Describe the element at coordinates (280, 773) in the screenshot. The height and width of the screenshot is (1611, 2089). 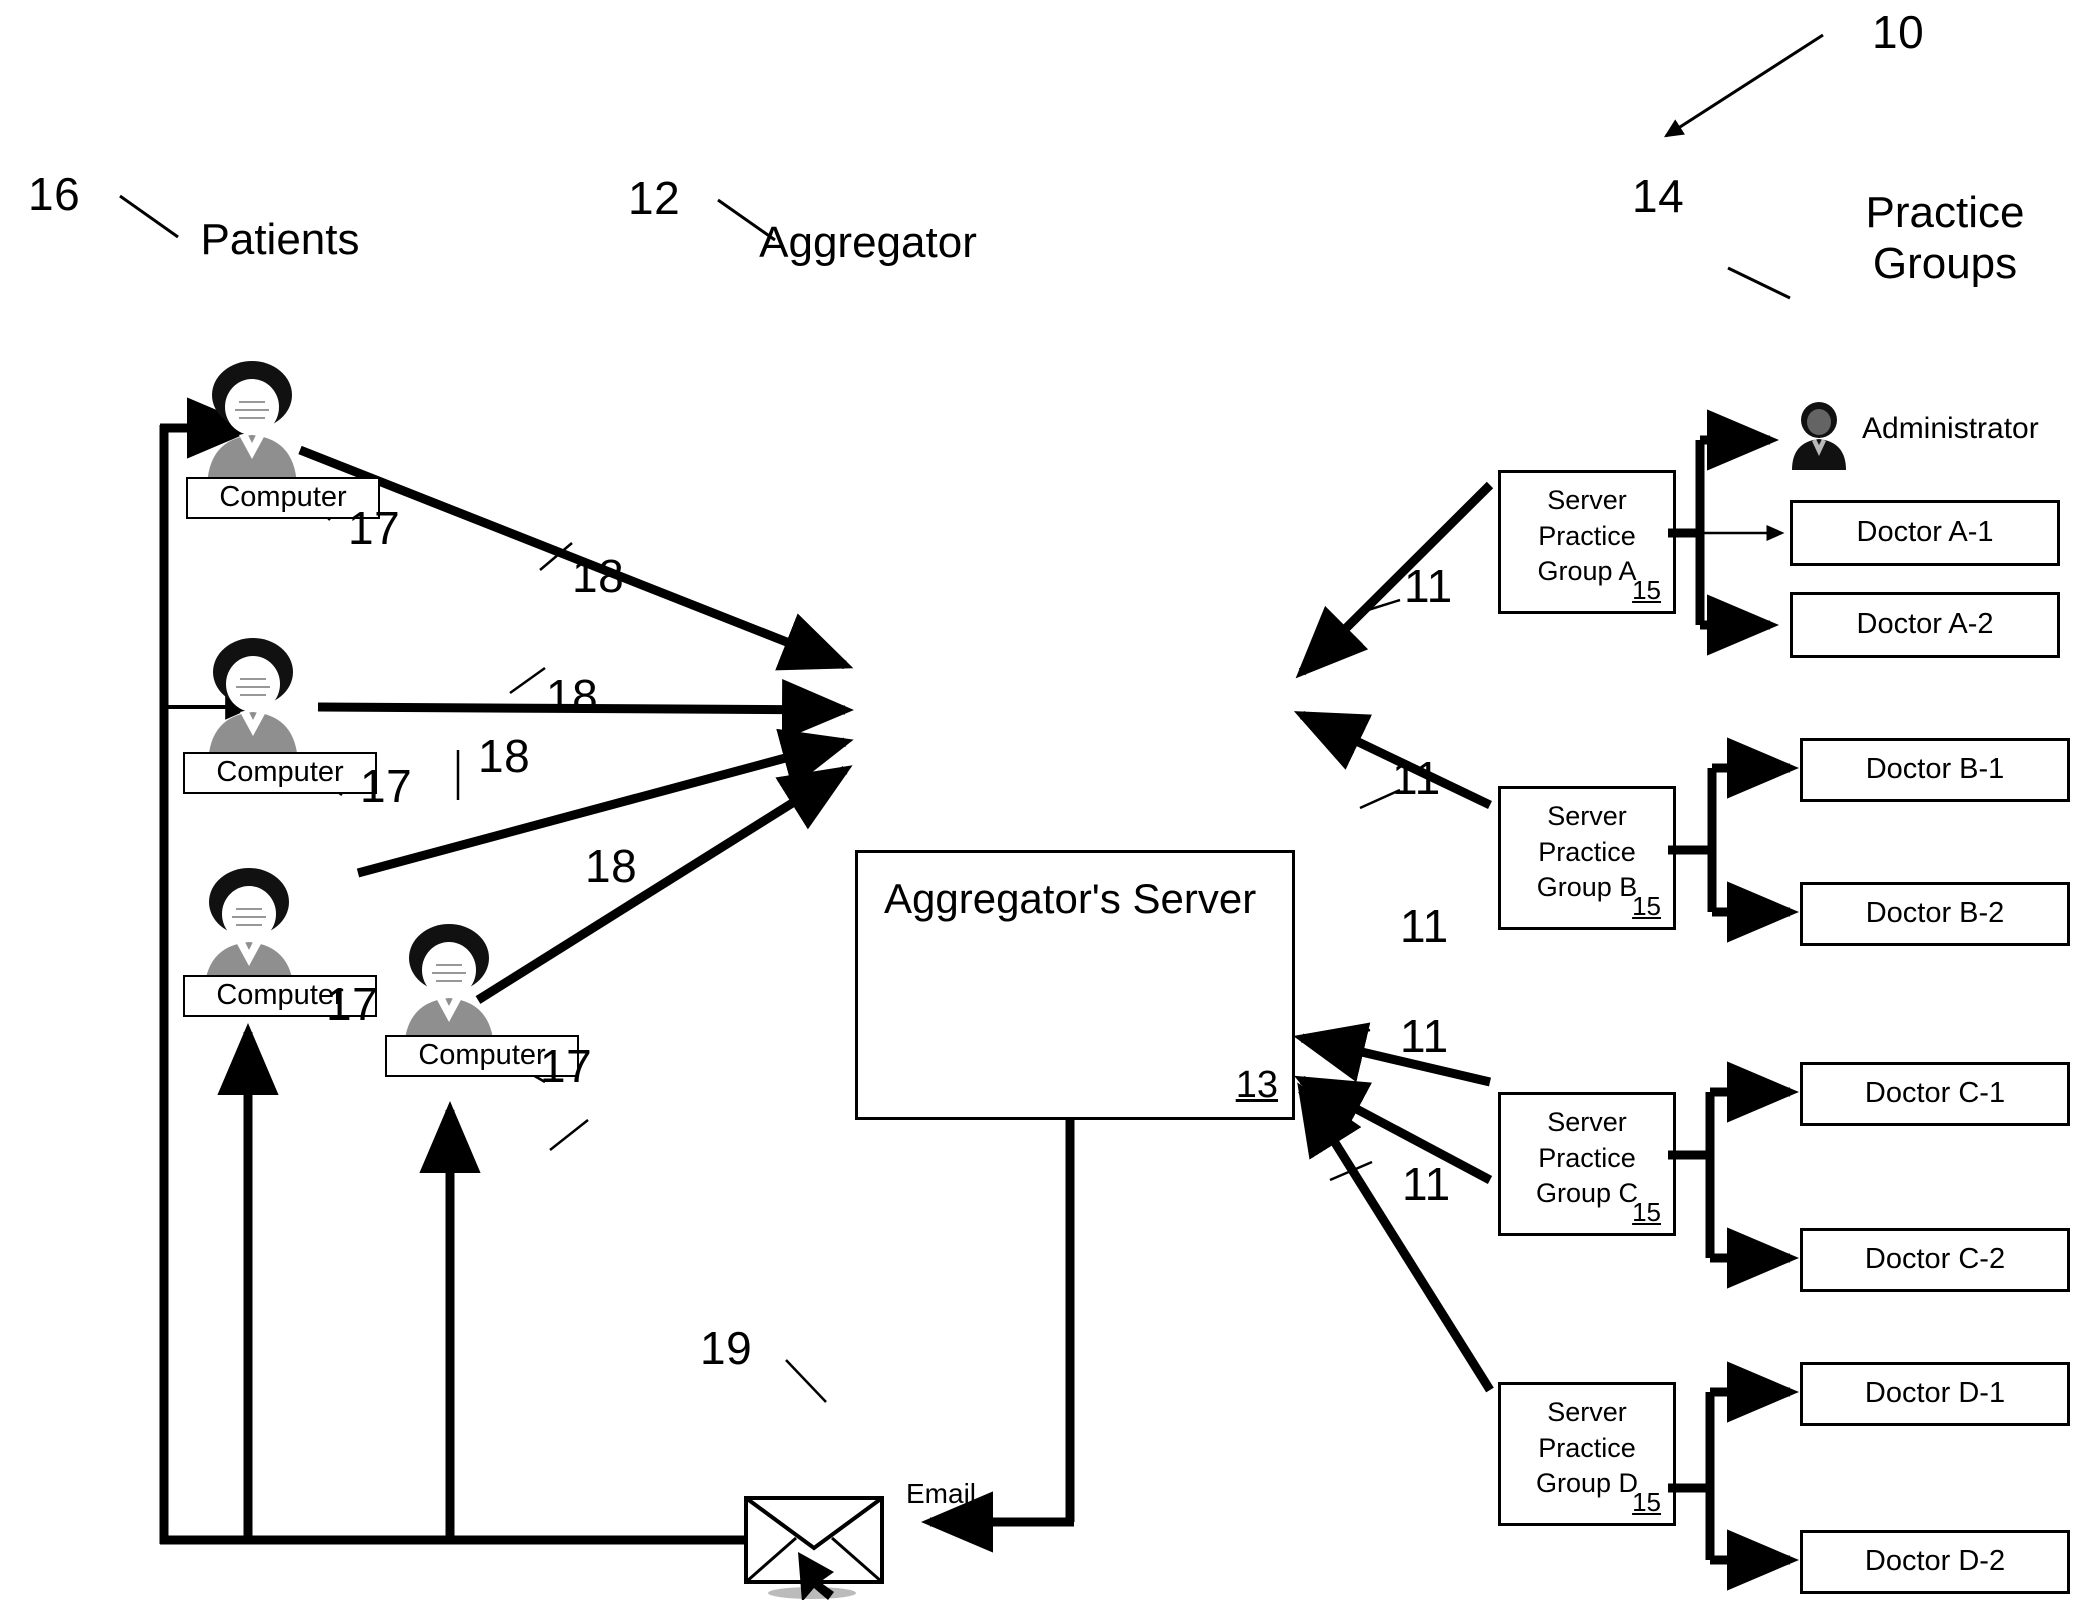
I see `patient-computer-2: Computer` at that location.